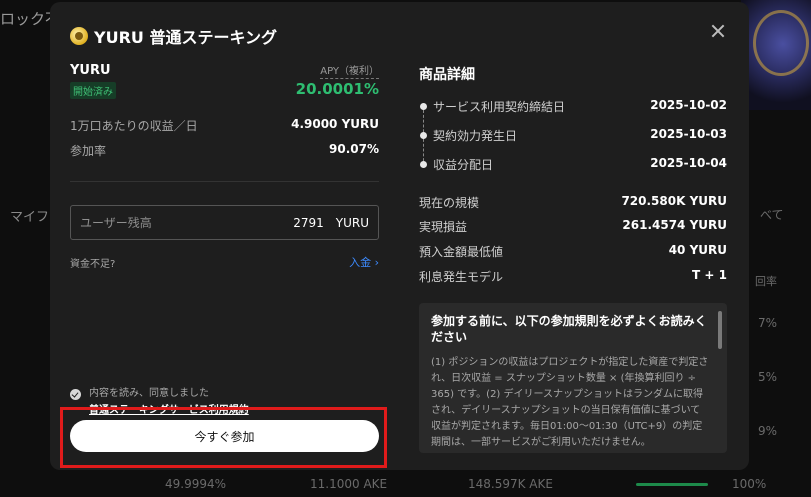  I want to click on timeline-value: 2025-10-03, so click(688, 134).